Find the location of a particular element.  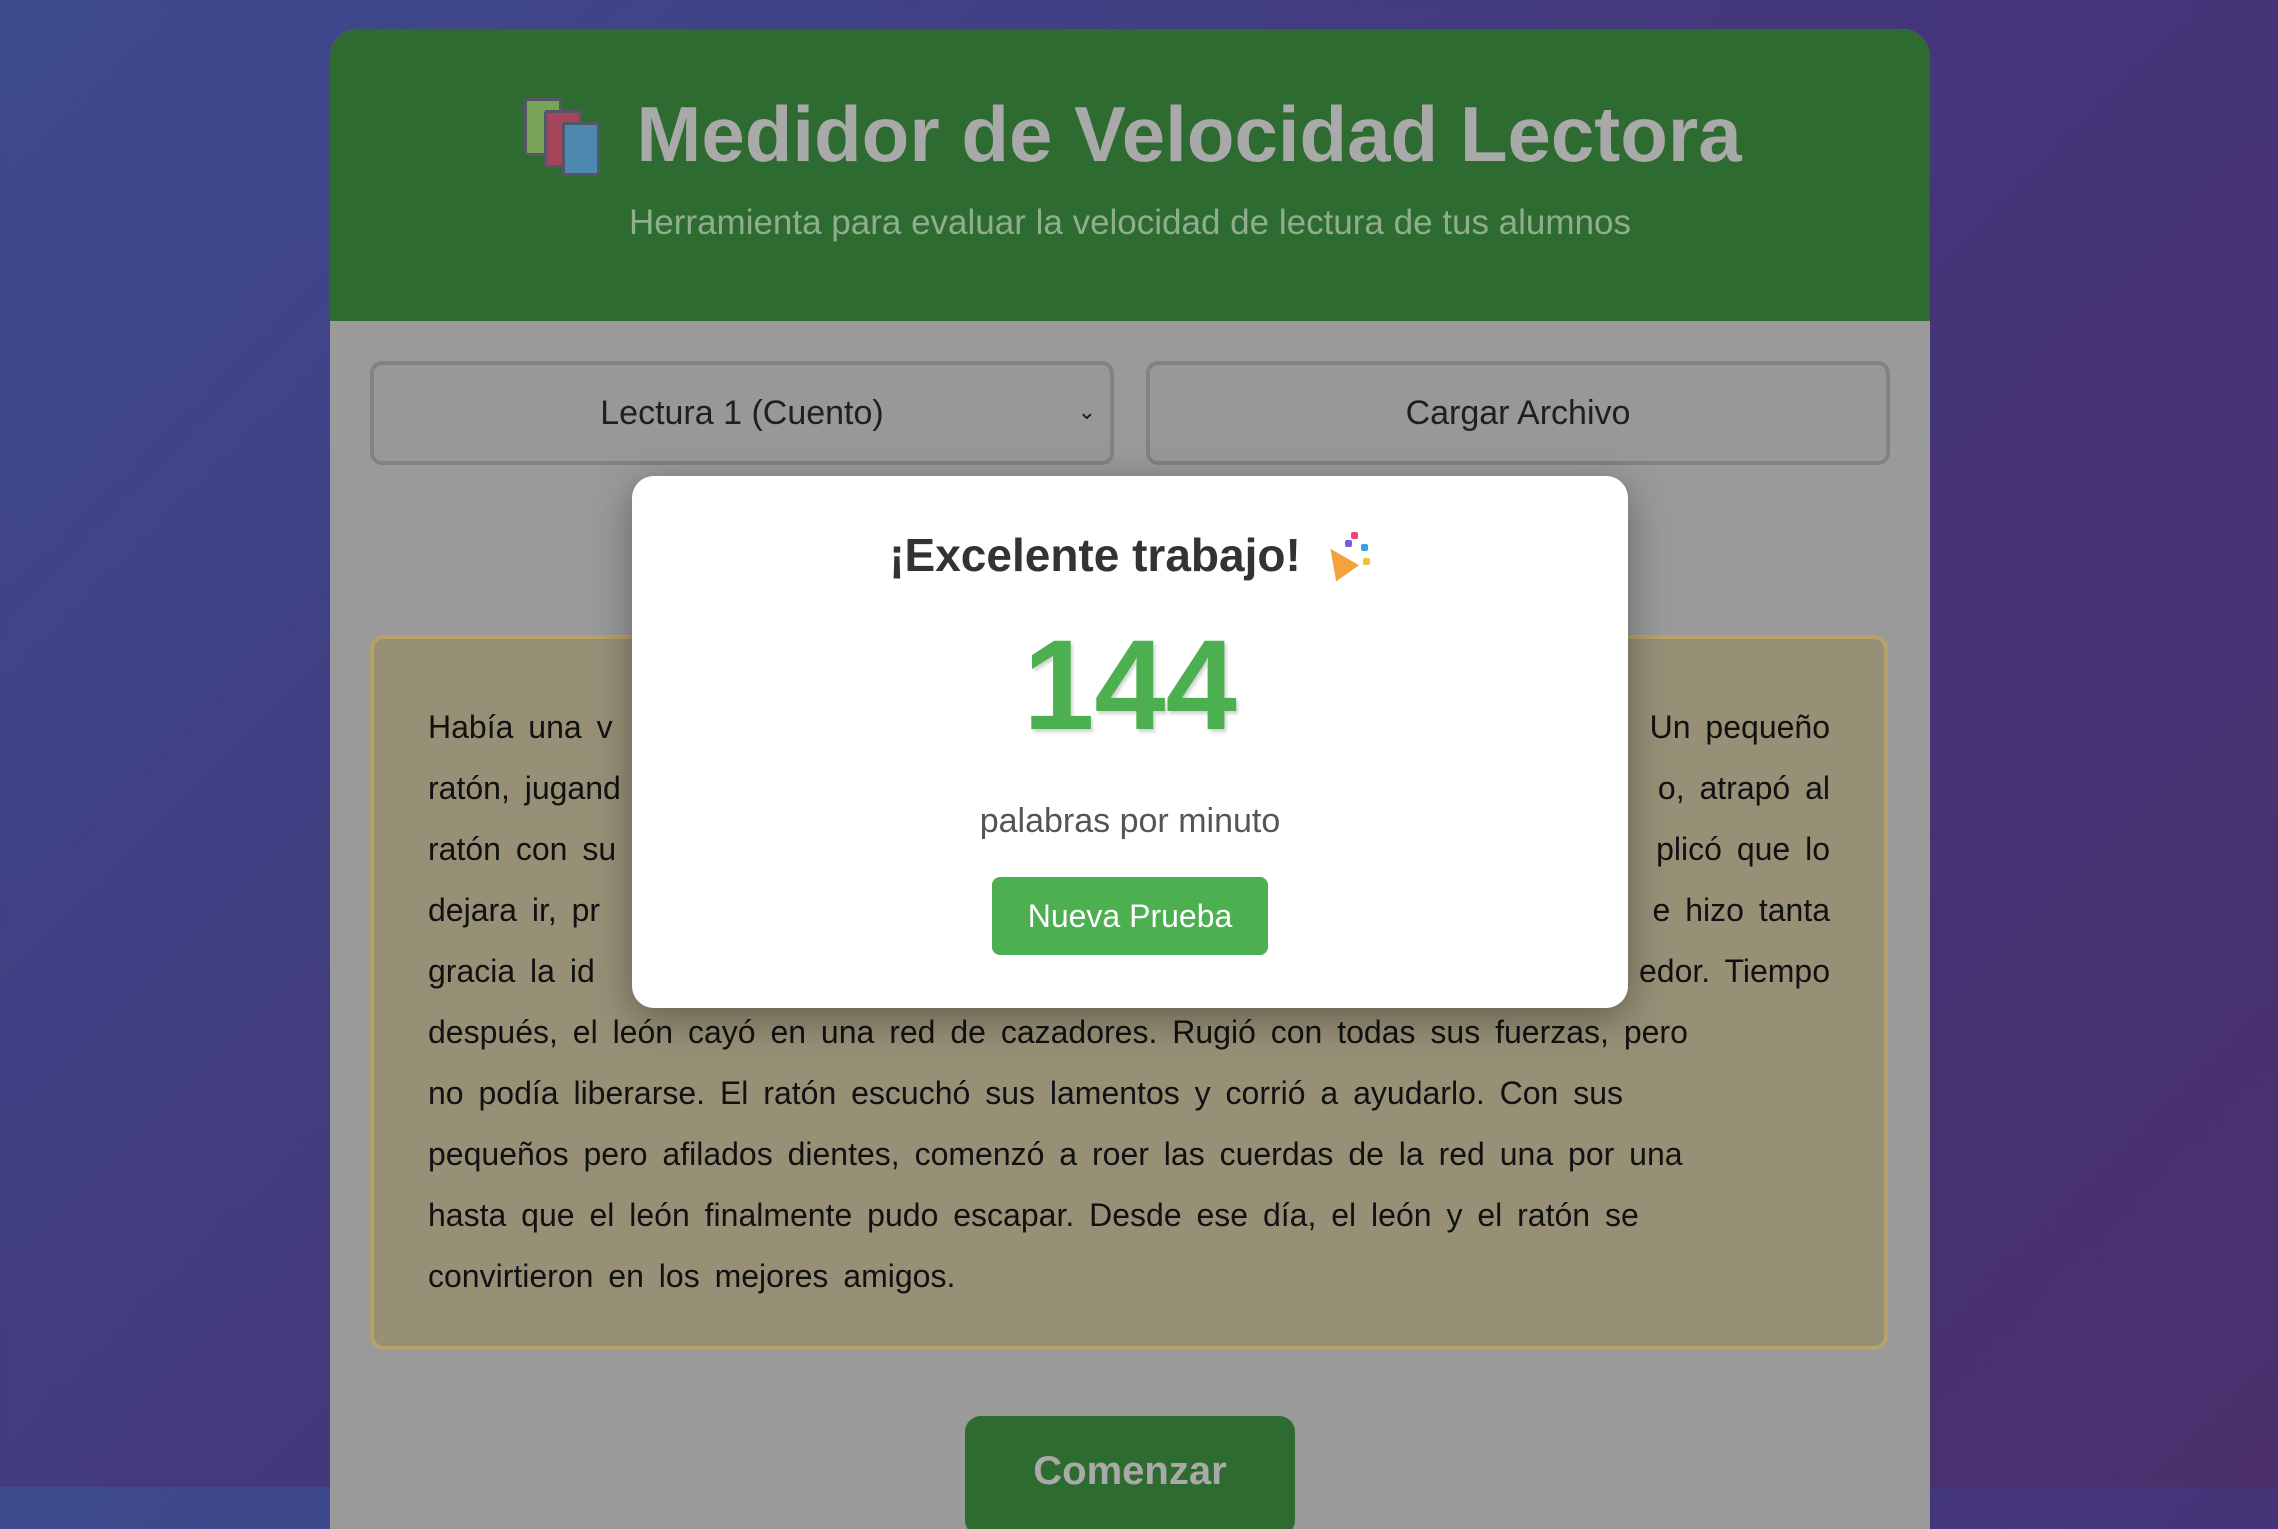

modal-title-row: ¡Excelente trabajo! is located at coordinates (1130, 555).